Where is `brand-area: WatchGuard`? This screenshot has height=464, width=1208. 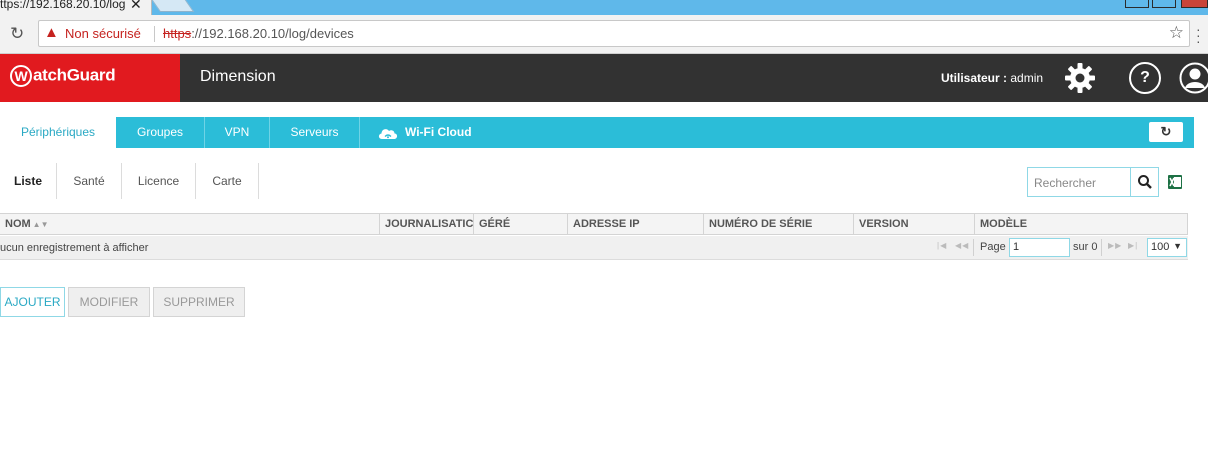 brand-area: WatchGuard is located at coordinates (90, 78).